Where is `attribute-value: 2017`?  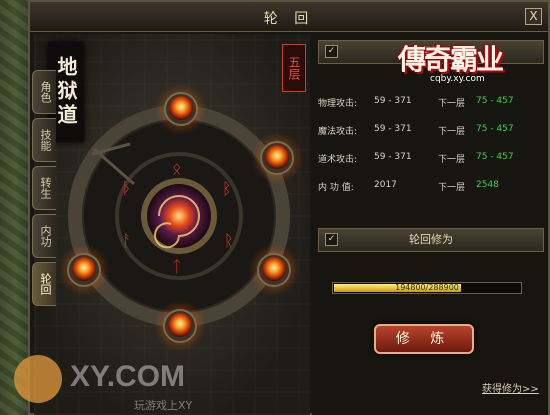
attribute-value: 2017 is located at coordinates (385, 185).